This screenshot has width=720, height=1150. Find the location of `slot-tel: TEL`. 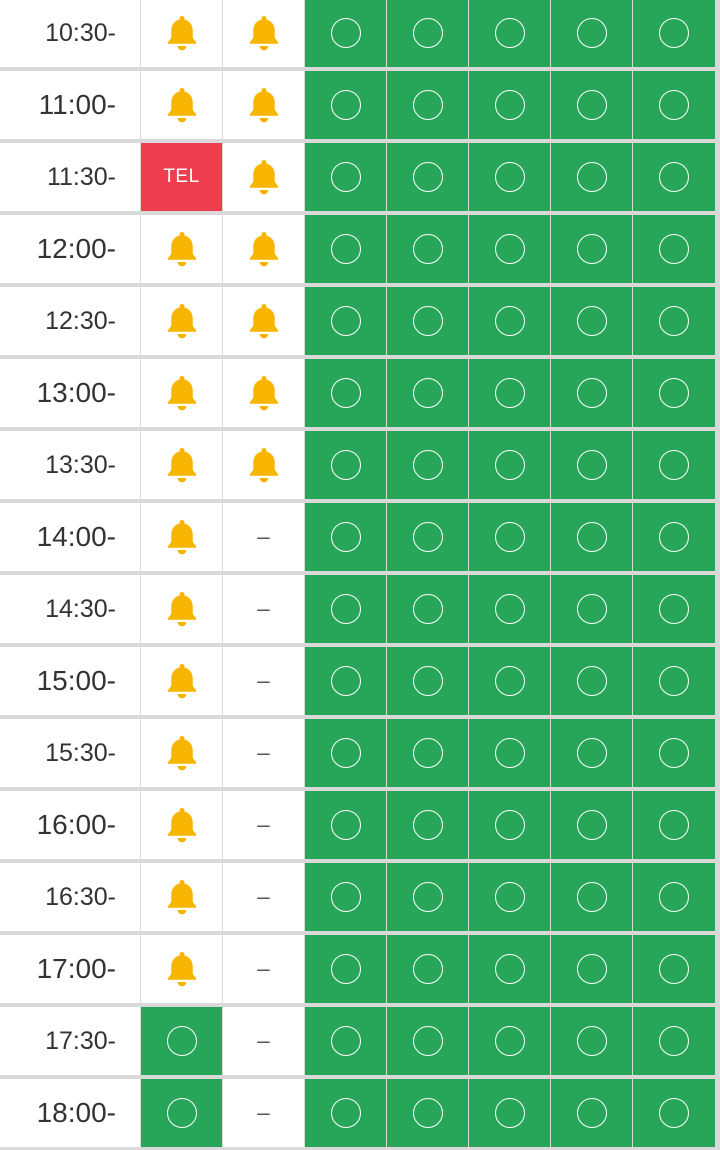

slot-tel: TEL is located at coordinates (181, 177).